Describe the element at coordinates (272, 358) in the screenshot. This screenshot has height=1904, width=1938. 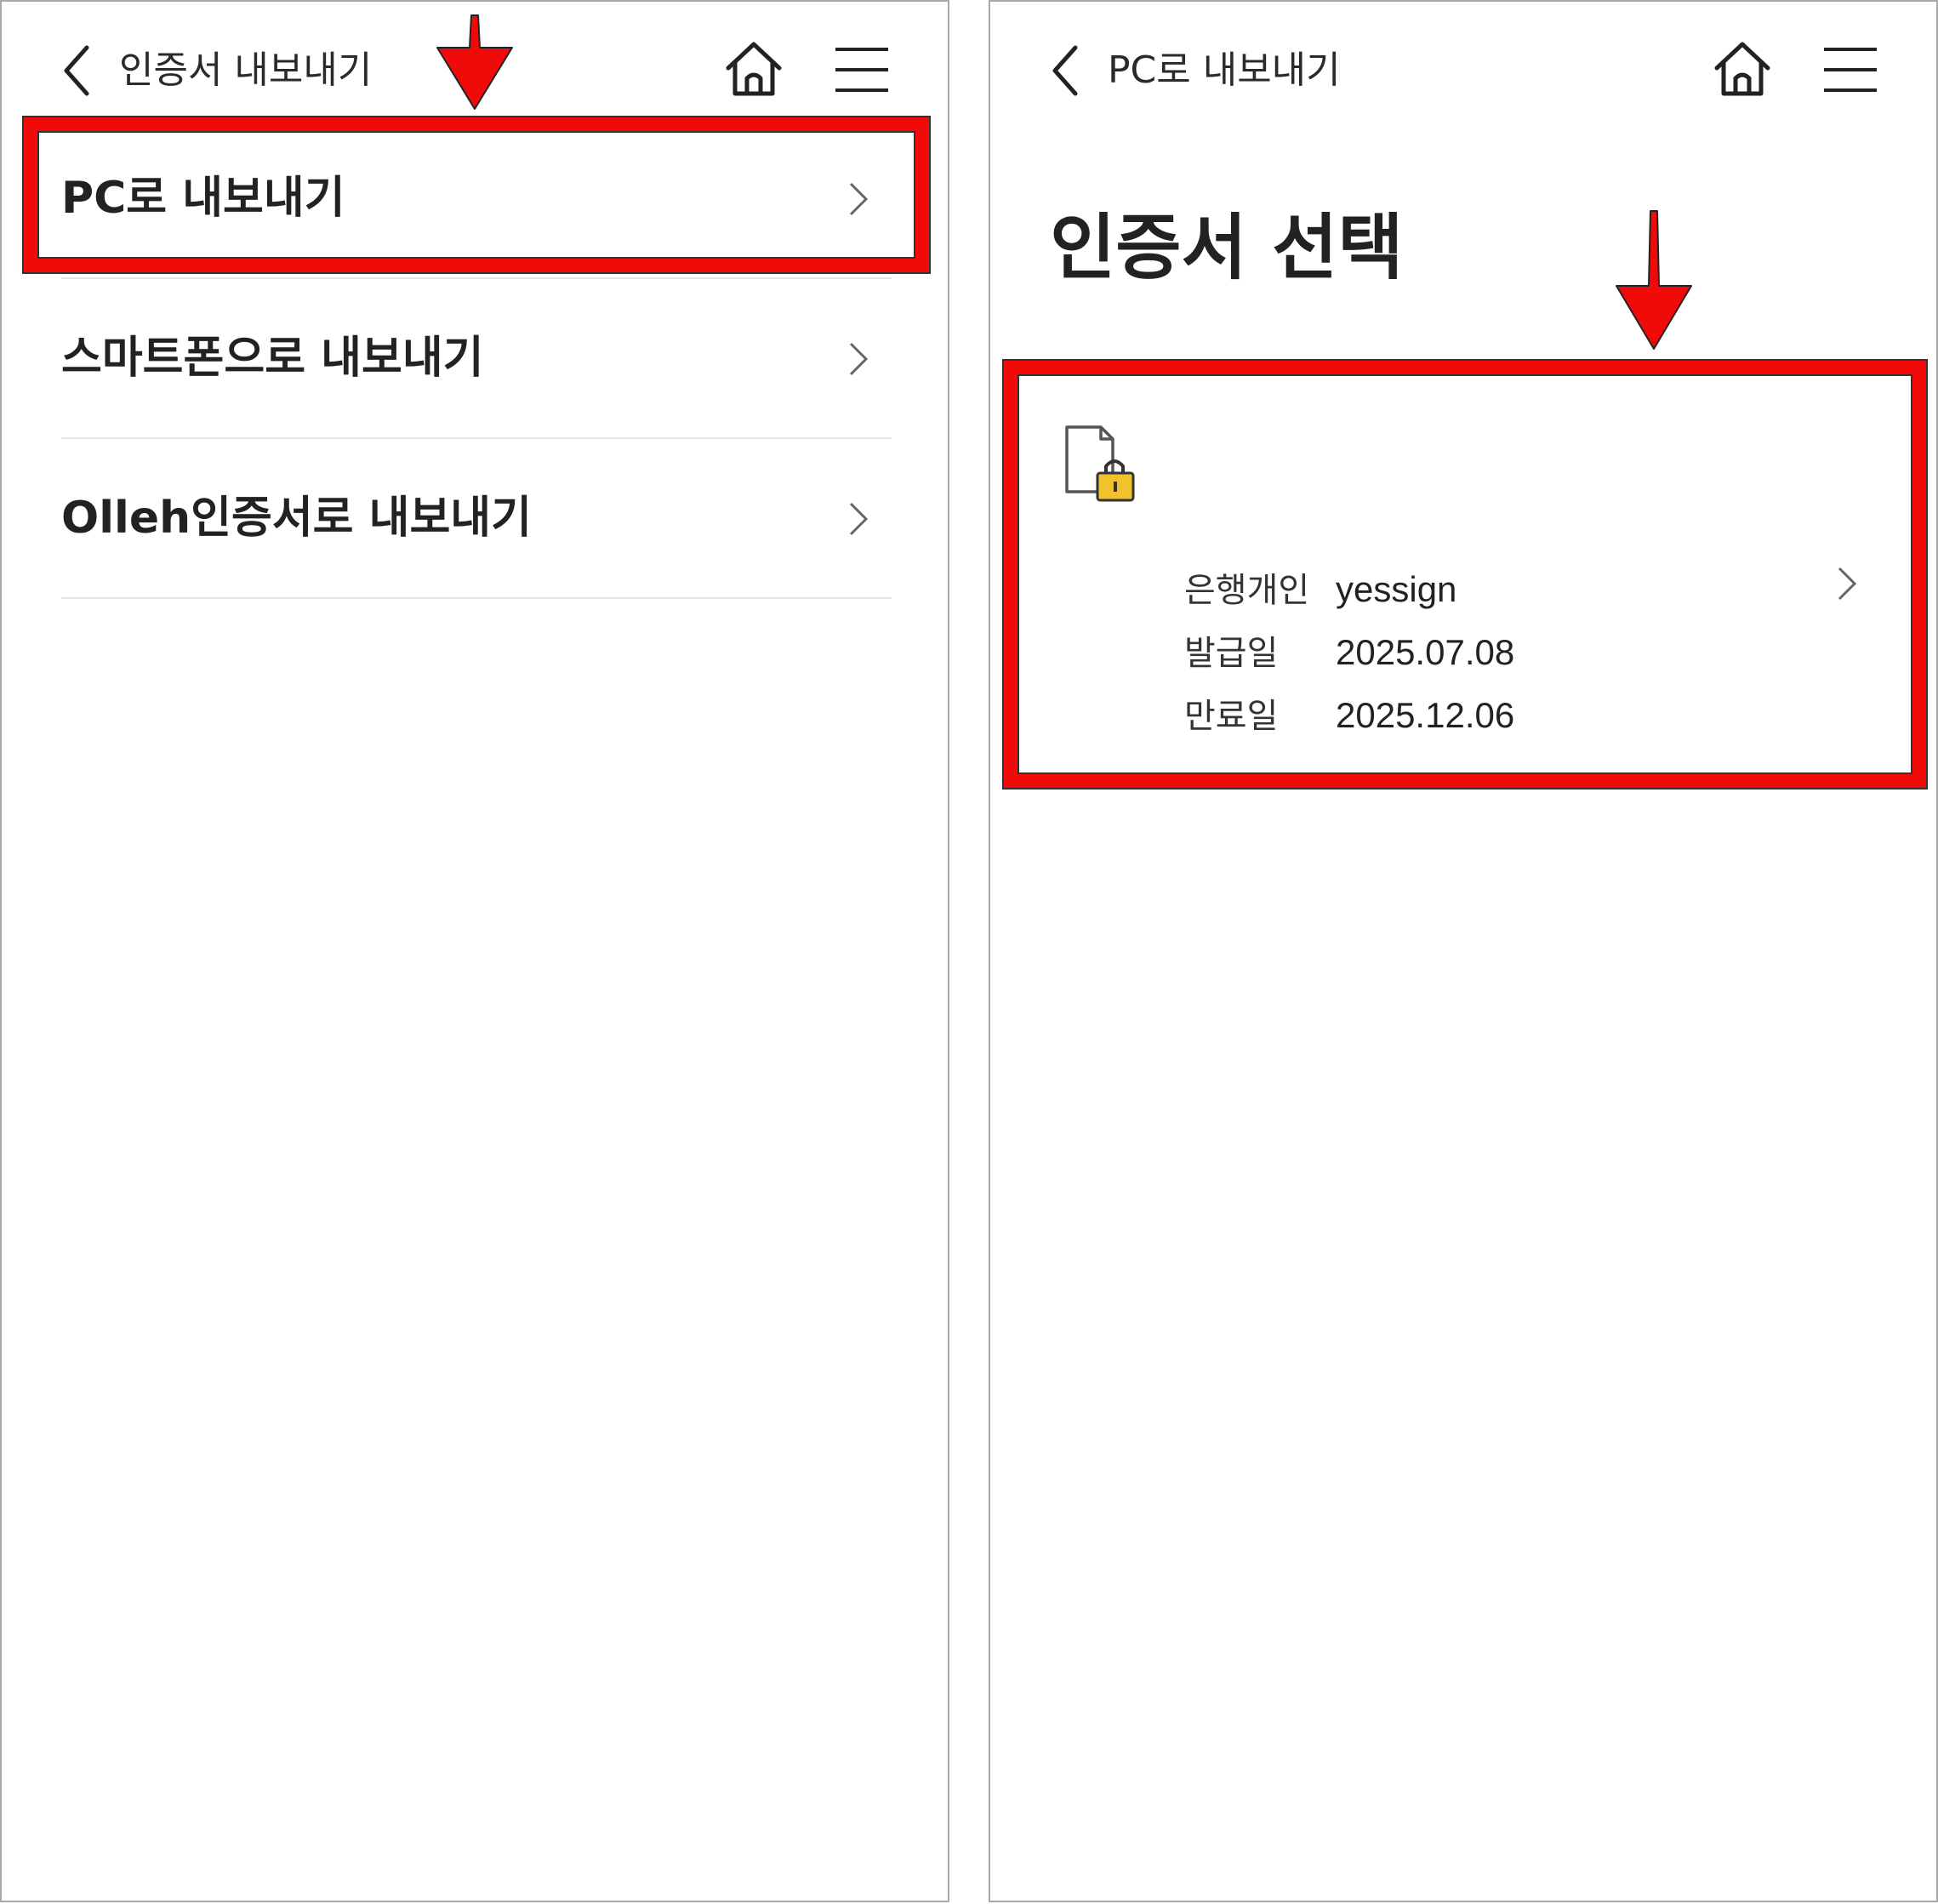
I see `list-item-label: 스마트폰으로 내보내기` at that location.